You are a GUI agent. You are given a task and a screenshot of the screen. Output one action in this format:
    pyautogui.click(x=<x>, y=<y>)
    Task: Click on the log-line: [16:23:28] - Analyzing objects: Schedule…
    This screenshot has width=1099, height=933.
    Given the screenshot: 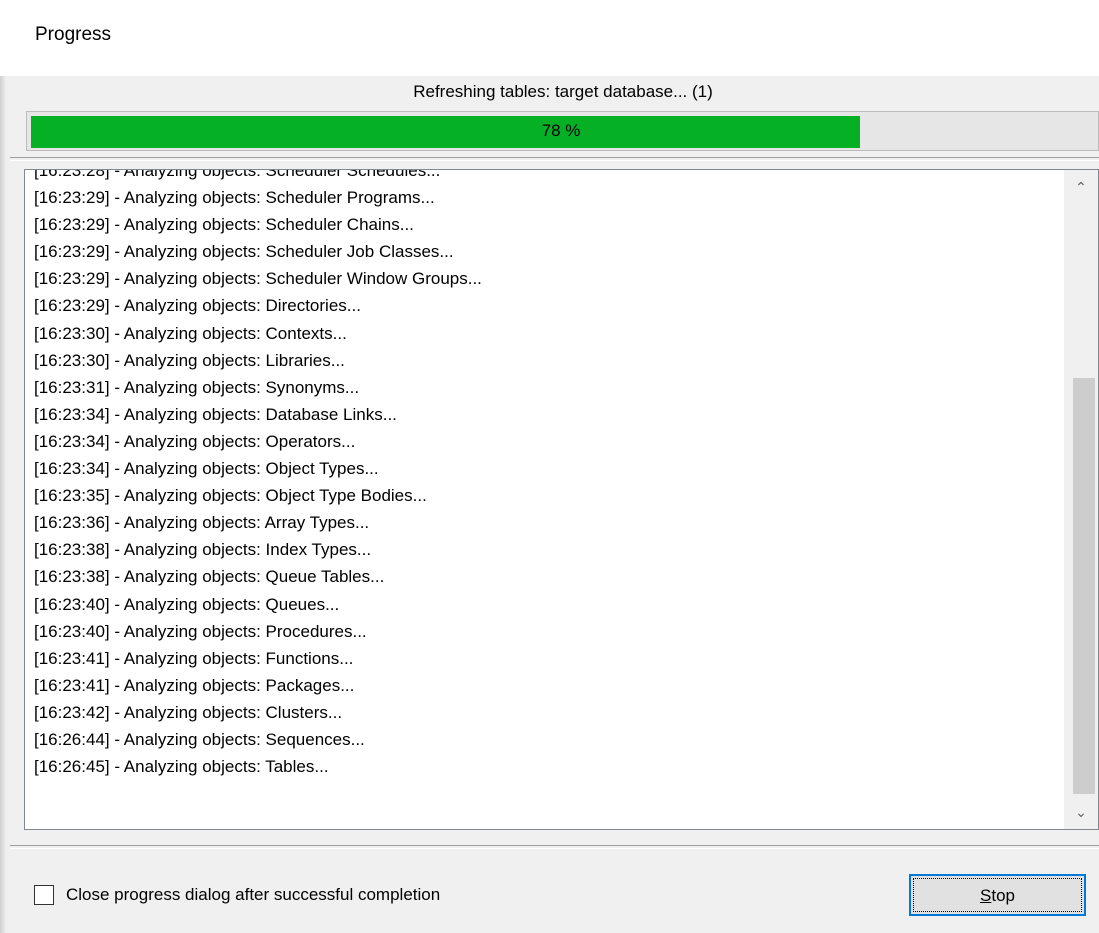 What is the action you would take?
    pyautogui.click(x=237, y=174)
    